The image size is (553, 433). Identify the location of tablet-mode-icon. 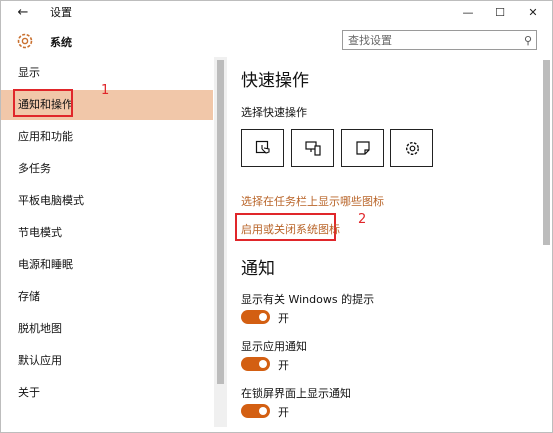
(262, 147).